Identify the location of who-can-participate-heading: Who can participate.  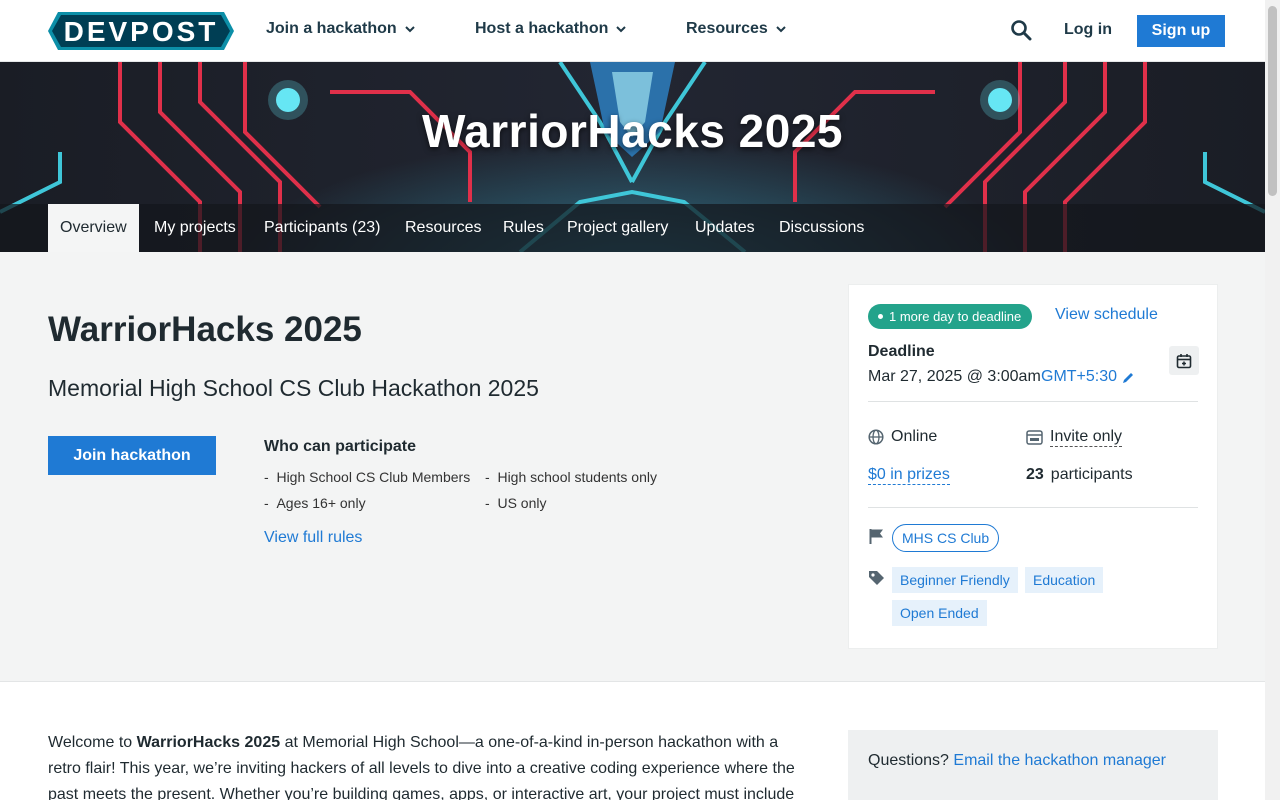
(340, 446).